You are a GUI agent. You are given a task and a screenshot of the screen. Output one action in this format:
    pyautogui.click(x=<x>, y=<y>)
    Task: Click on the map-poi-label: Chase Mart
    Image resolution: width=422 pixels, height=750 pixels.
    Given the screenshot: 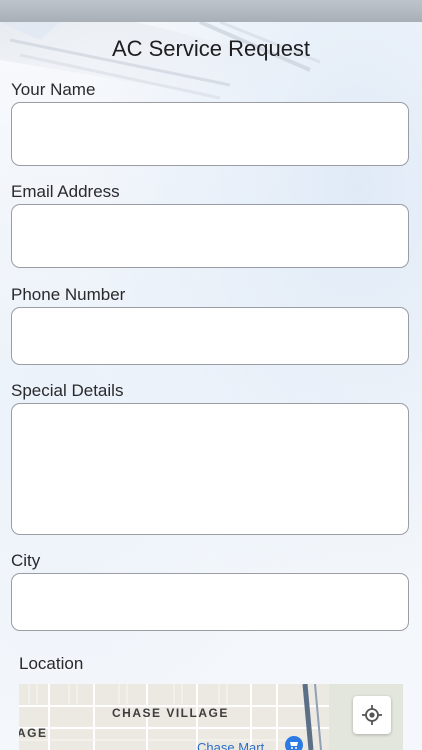 What is the action you would take?
    pyautogui.click(x=230, y=745)
    